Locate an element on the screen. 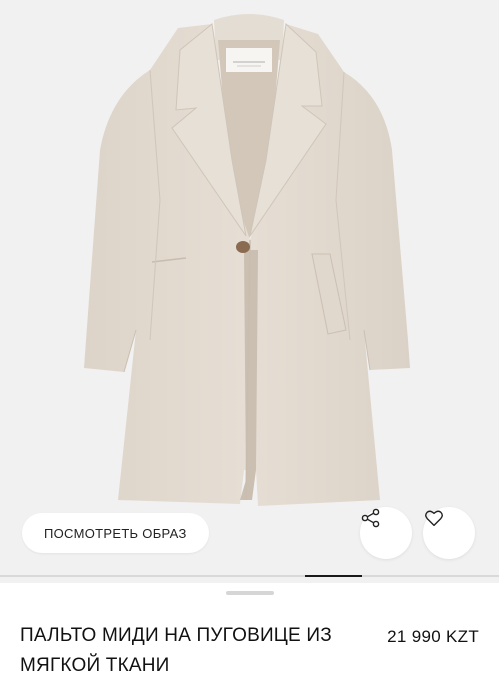  view-look-label: ПОСМОТРЕТЬ ОБРАЗ is located at coordinates (115, 533).